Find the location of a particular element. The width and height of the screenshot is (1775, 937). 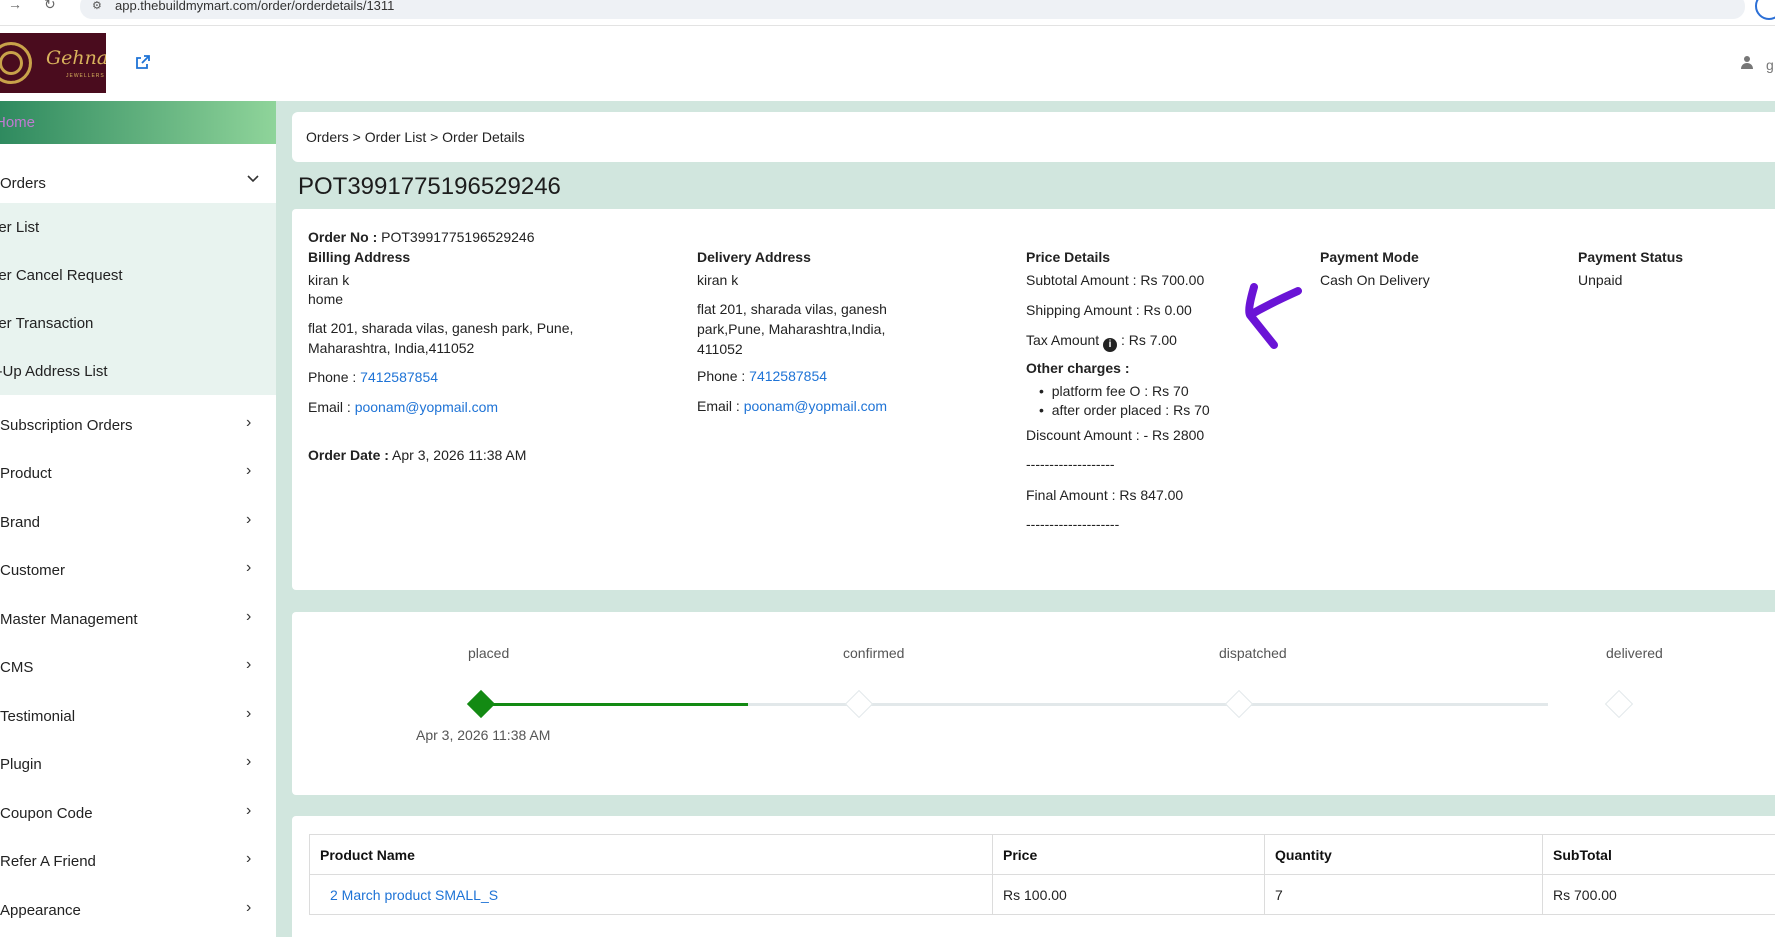

sidebar-item-subscription-orders: Subscription Orders › is located at coordinates (138, 425).